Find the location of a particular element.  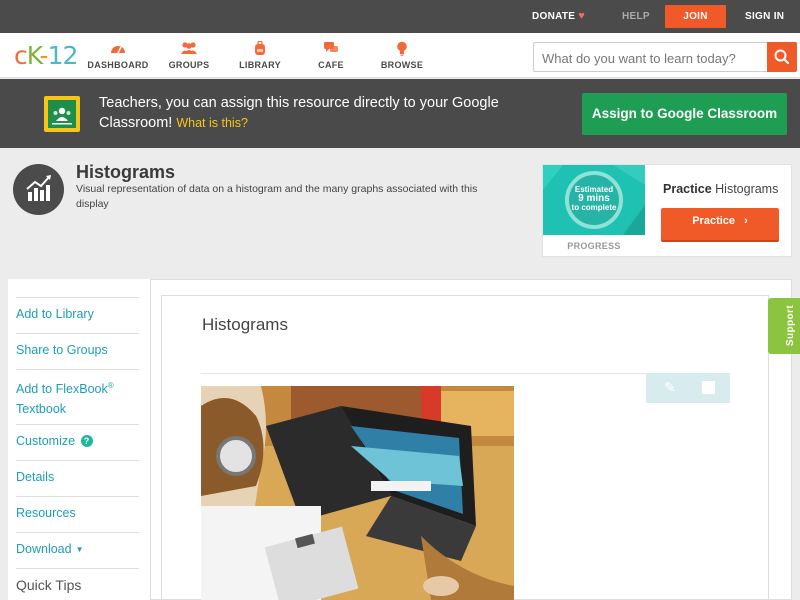

nav-dashboard: DASHBOARD is located at coordinates (118, 55).